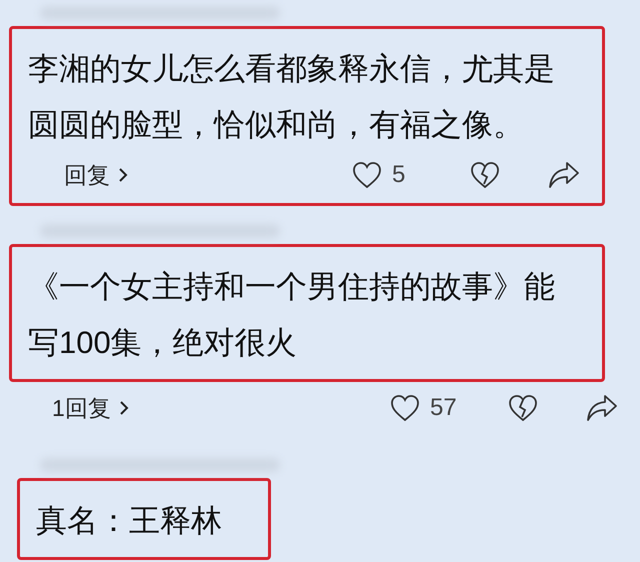  Describe the element at coordinates (292, 97) in the screenshot. I see `comment-text: 李湘的女儿怎么看都象释永信，尤其是圆圆的脸型，恰似和尚，有福之像。` at that location.